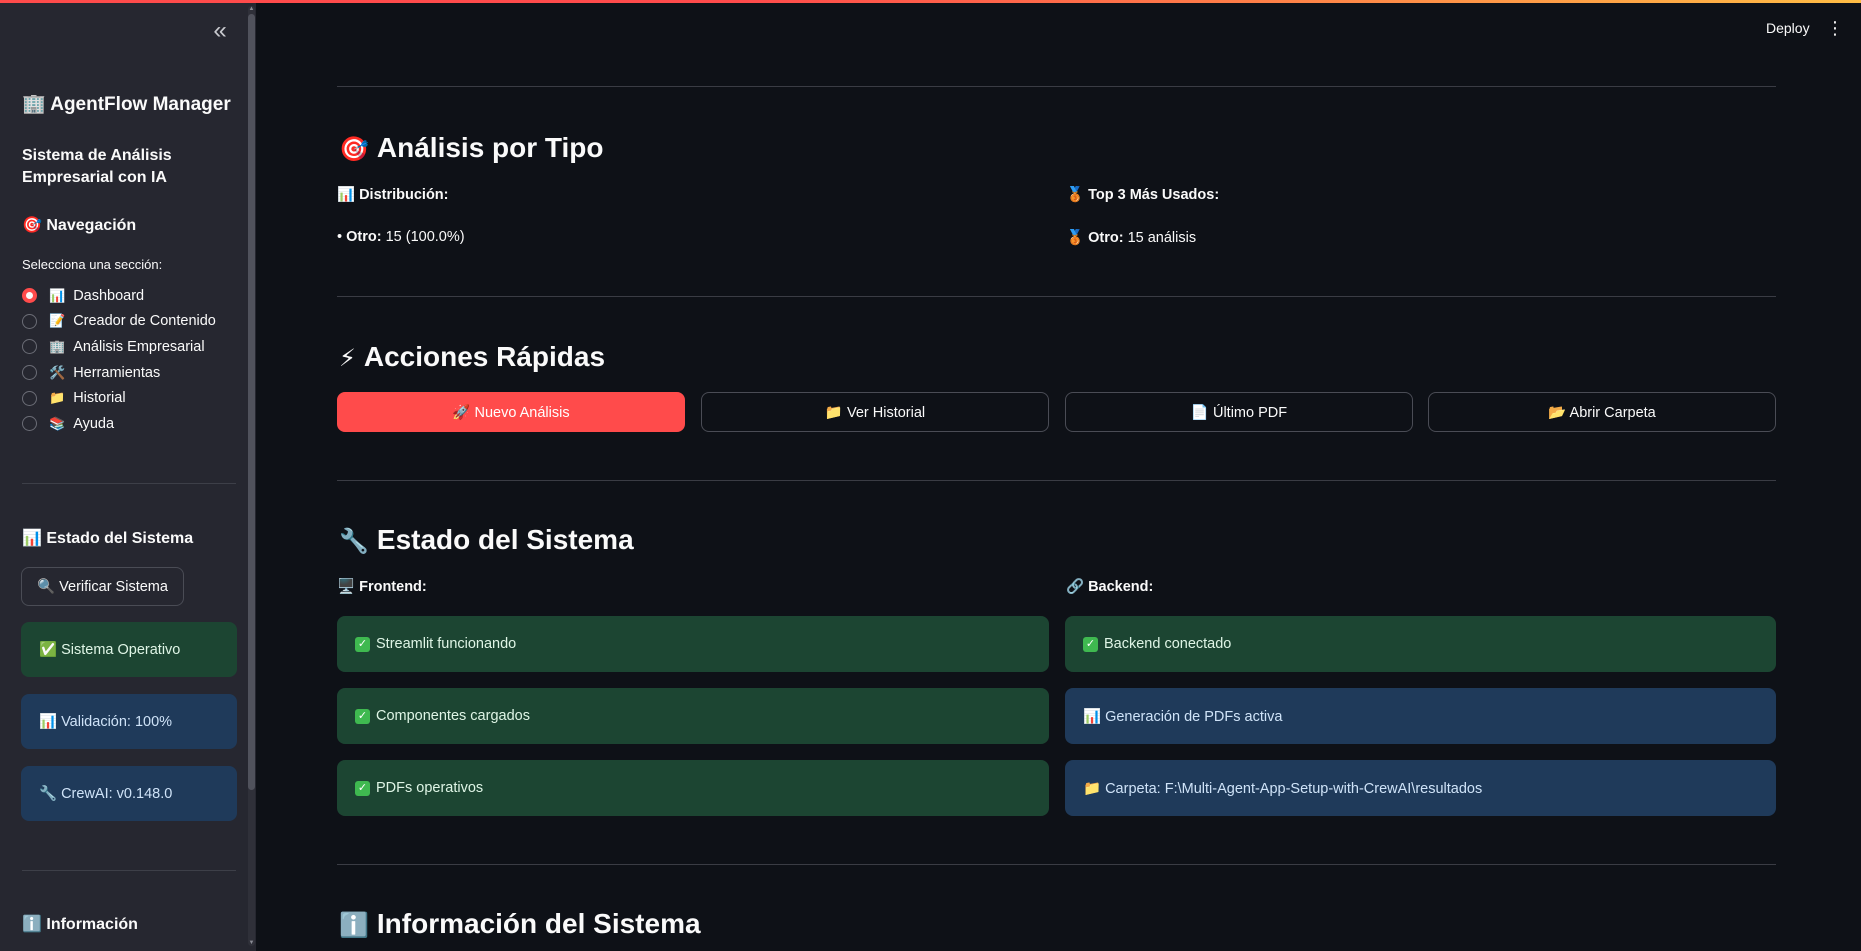  I want to click on building-icon: 🏢, so click(57, 346).